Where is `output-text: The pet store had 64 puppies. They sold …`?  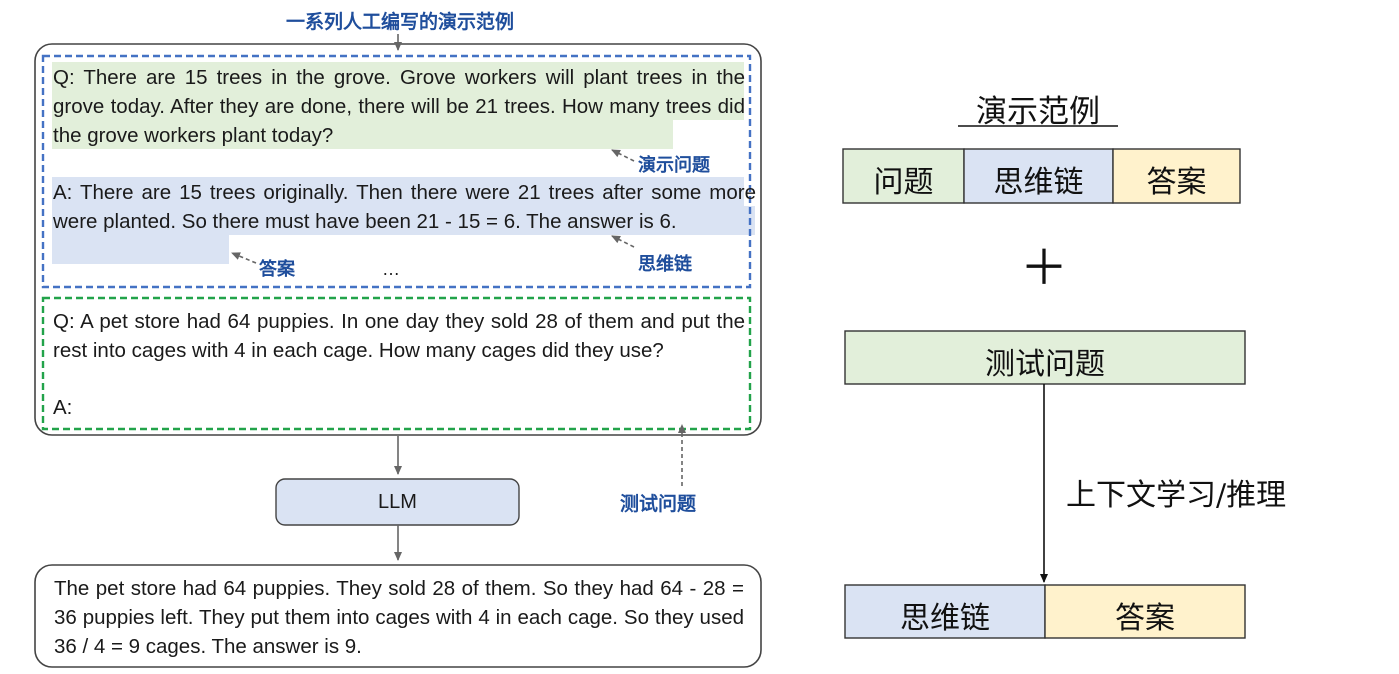
output-text: The pet store had 64 puppies. They sold … is located at coordinates (399, 617).